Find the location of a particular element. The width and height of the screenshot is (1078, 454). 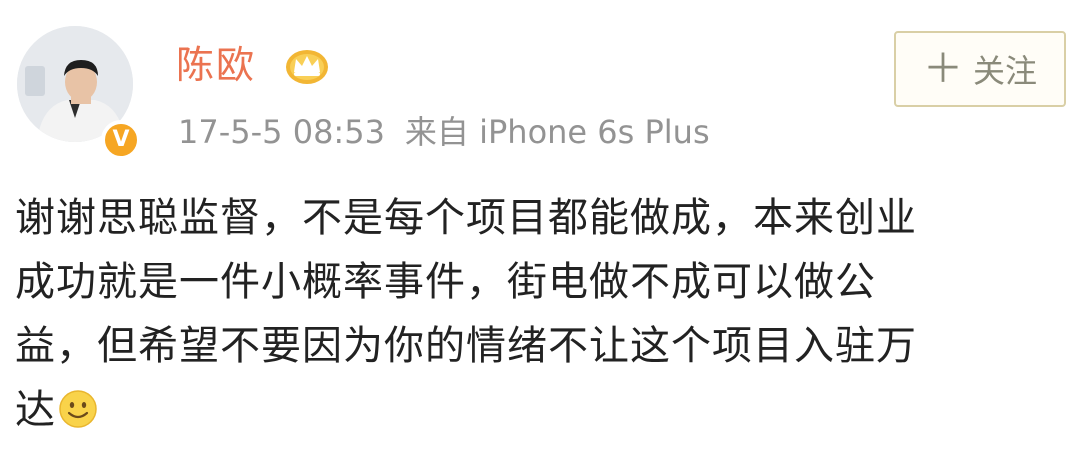

follow-button: ＋ 关注 is located at coordinates (980, 69).